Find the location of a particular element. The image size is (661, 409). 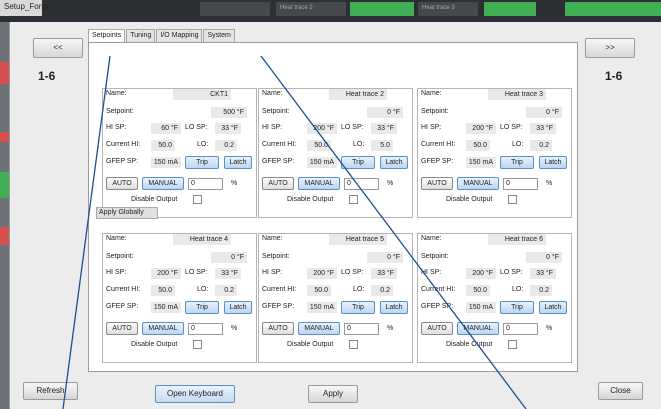

apply-button: Apply is located at coordinates (333, 394).